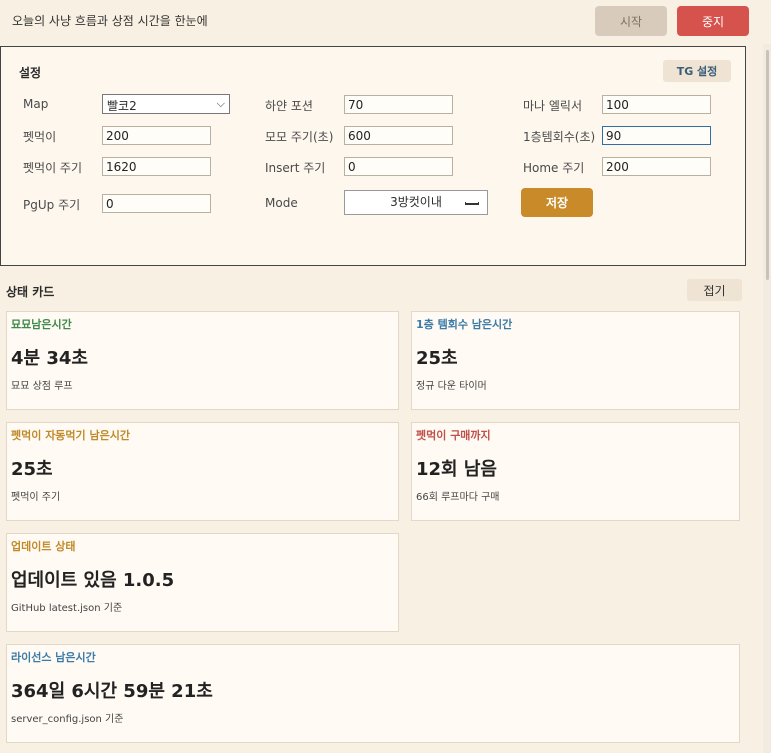 This screenshot has width=771, height=753. Describe the element at coordinates (112, 691) in the screenshot. I see `card-value: 364일 6시간 59분 21초` at that location.